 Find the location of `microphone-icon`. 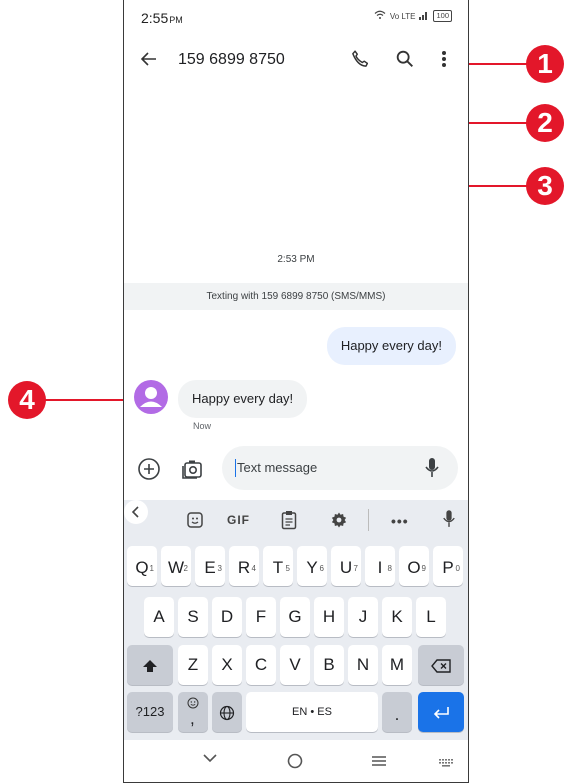

microphone-icon is located at coordinates (432, 470).